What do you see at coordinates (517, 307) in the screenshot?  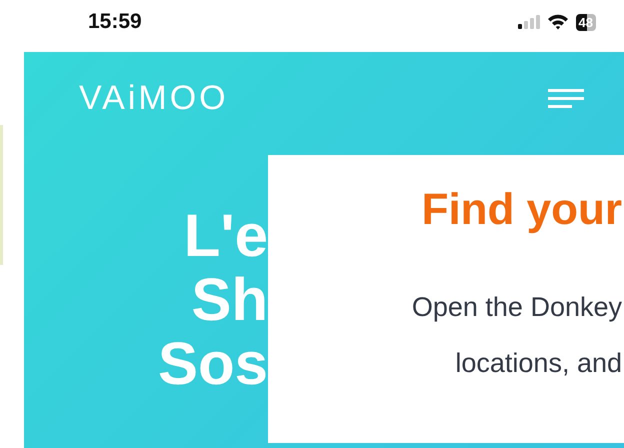 I see `popup-text-line: Open the Donkey` at bounding box center [517, 307].